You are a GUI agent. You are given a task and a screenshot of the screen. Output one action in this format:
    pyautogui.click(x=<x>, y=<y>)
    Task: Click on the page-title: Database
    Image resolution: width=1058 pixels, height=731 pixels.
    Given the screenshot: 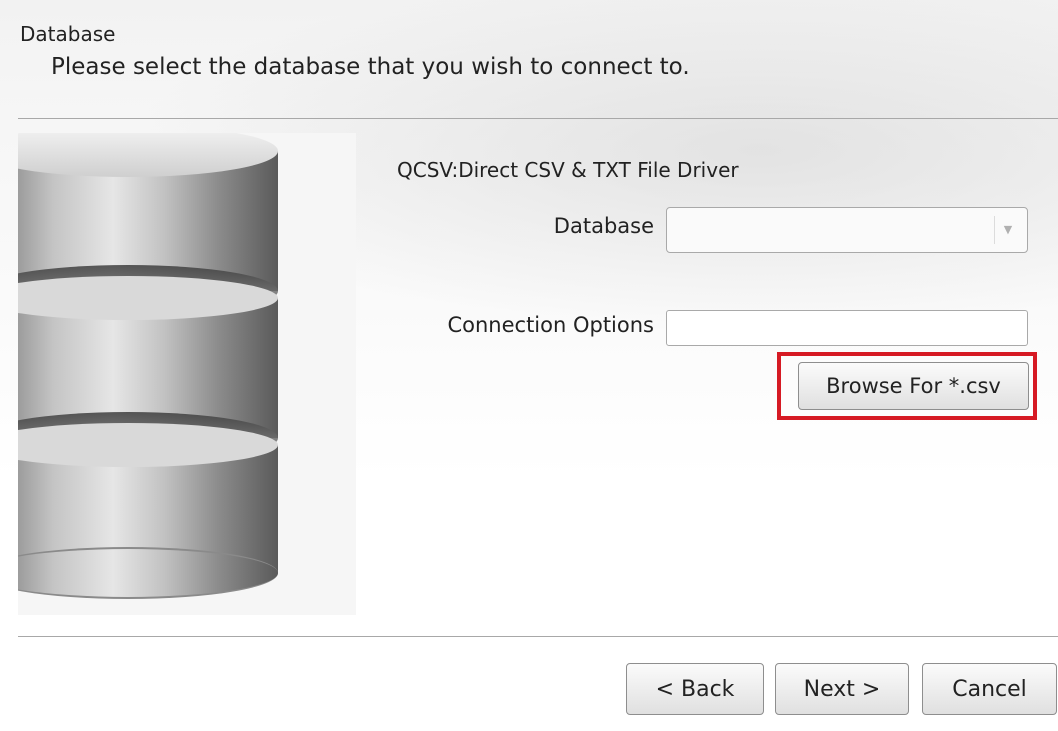 What is the action you would take?
    pyautogui.click(x=68, y=34)
    